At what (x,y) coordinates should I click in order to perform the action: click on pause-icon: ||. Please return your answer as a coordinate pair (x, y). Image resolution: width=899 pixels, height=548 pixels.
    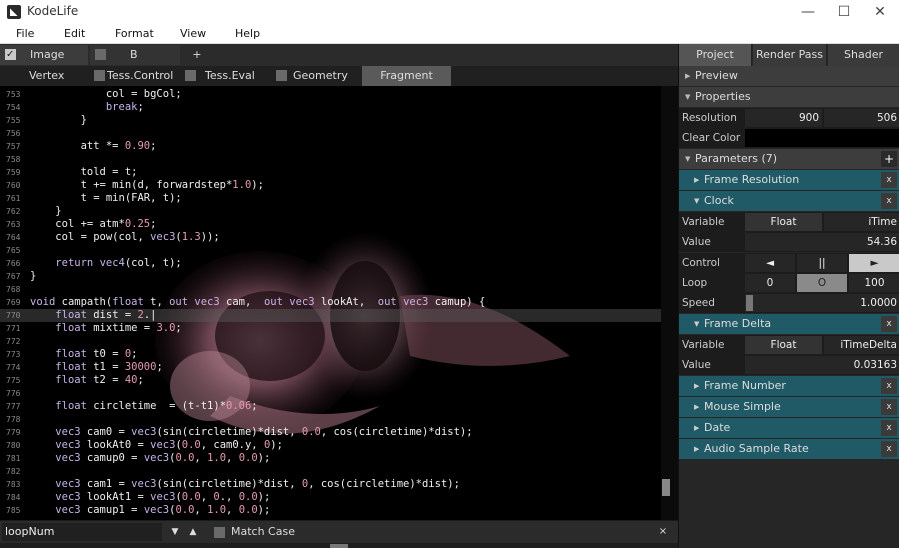
    Looking at the image, I should click on (822, 263).